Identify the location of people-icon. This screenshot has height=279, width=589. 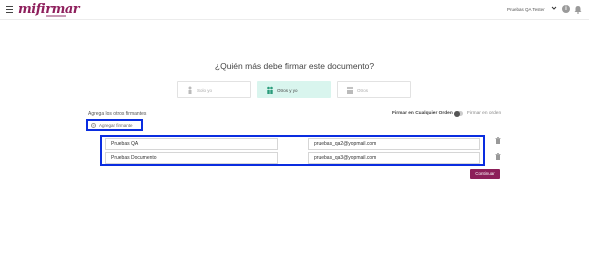
(270, 90).